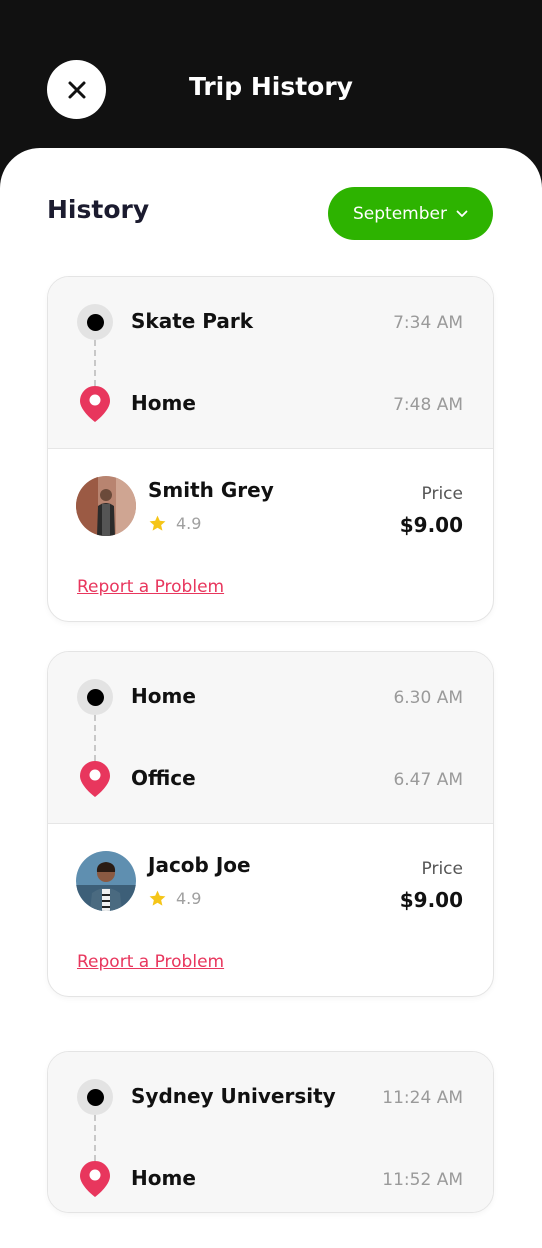 This screenshot has width=542, height=1248. I want to click on pickup-location: Sydney University, so click(233, 1096).